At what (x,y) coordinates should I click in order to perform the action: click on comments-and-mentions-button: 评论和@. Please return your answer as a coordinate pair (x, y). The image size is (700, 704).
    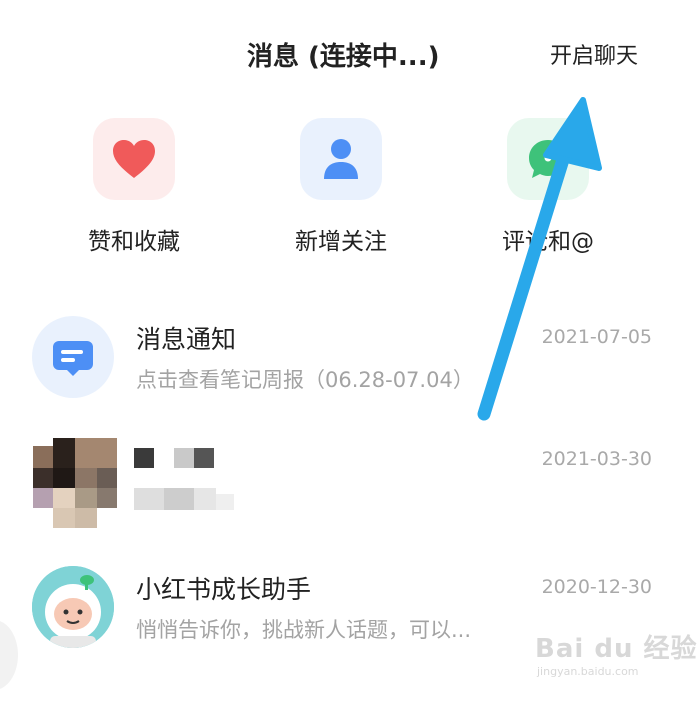
    Looking at the image, I should click on (548, 187).